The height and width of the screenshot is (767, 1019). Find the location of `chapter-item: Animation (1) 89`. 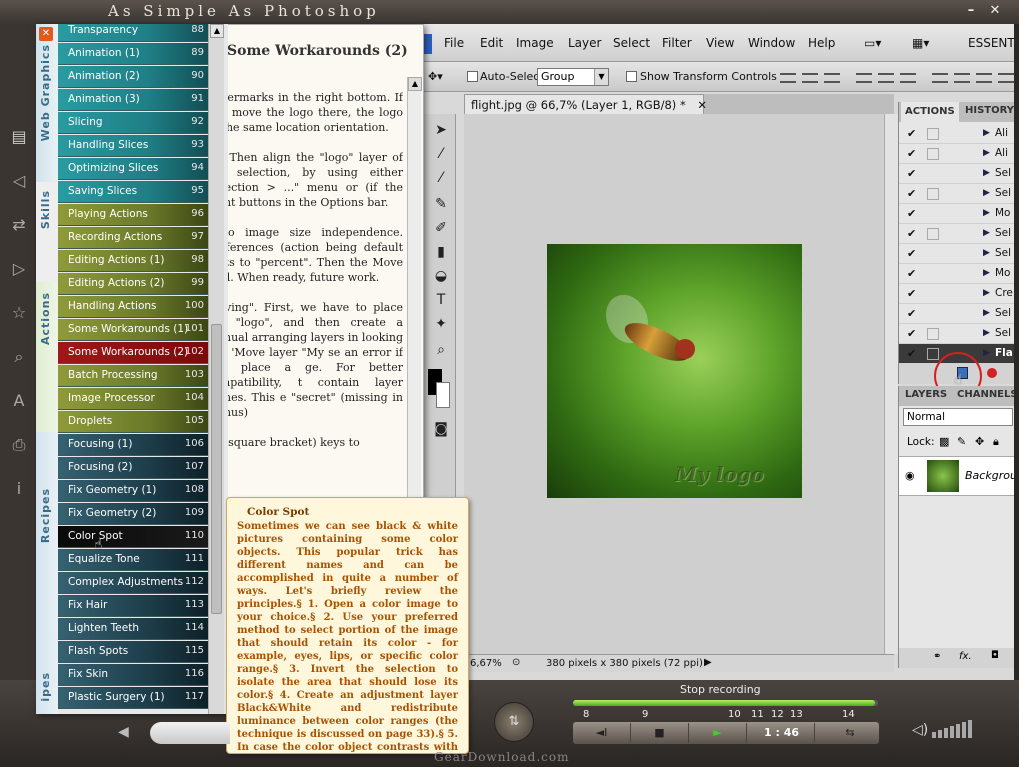

chapter-item: Animation (1) 89 is located at coordinates (133, 54).